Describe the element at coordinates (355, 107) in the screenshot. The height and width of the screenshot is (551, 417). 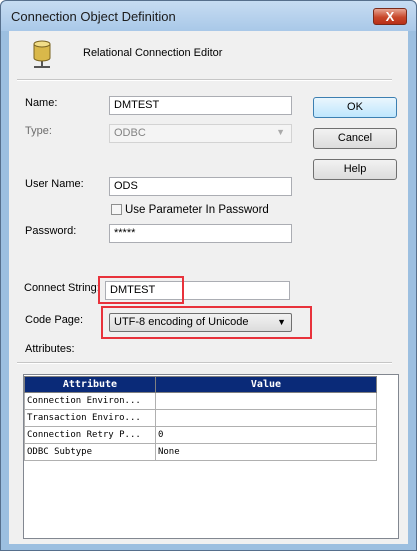
I see `ok-button: OK` at that location.